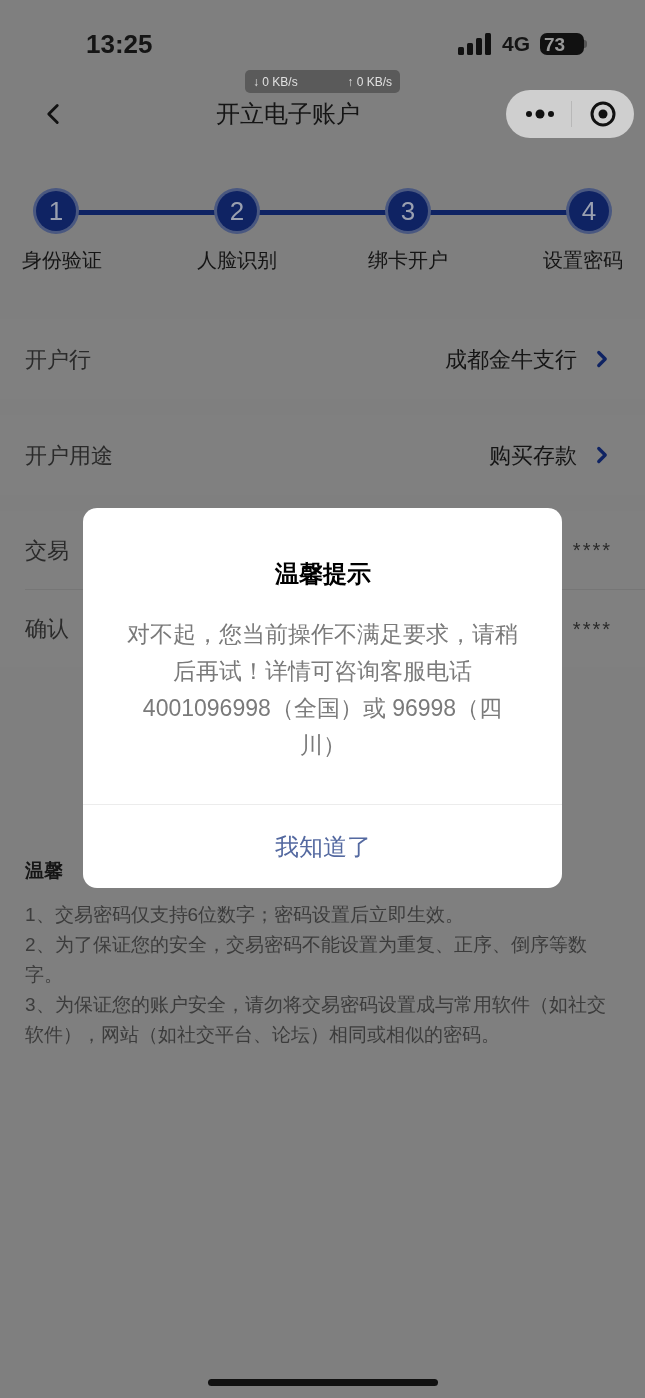  What do you see at coordinates (570, 114) in the screenshot?
I see `capsule-menu` at bounding box center [570, 114].